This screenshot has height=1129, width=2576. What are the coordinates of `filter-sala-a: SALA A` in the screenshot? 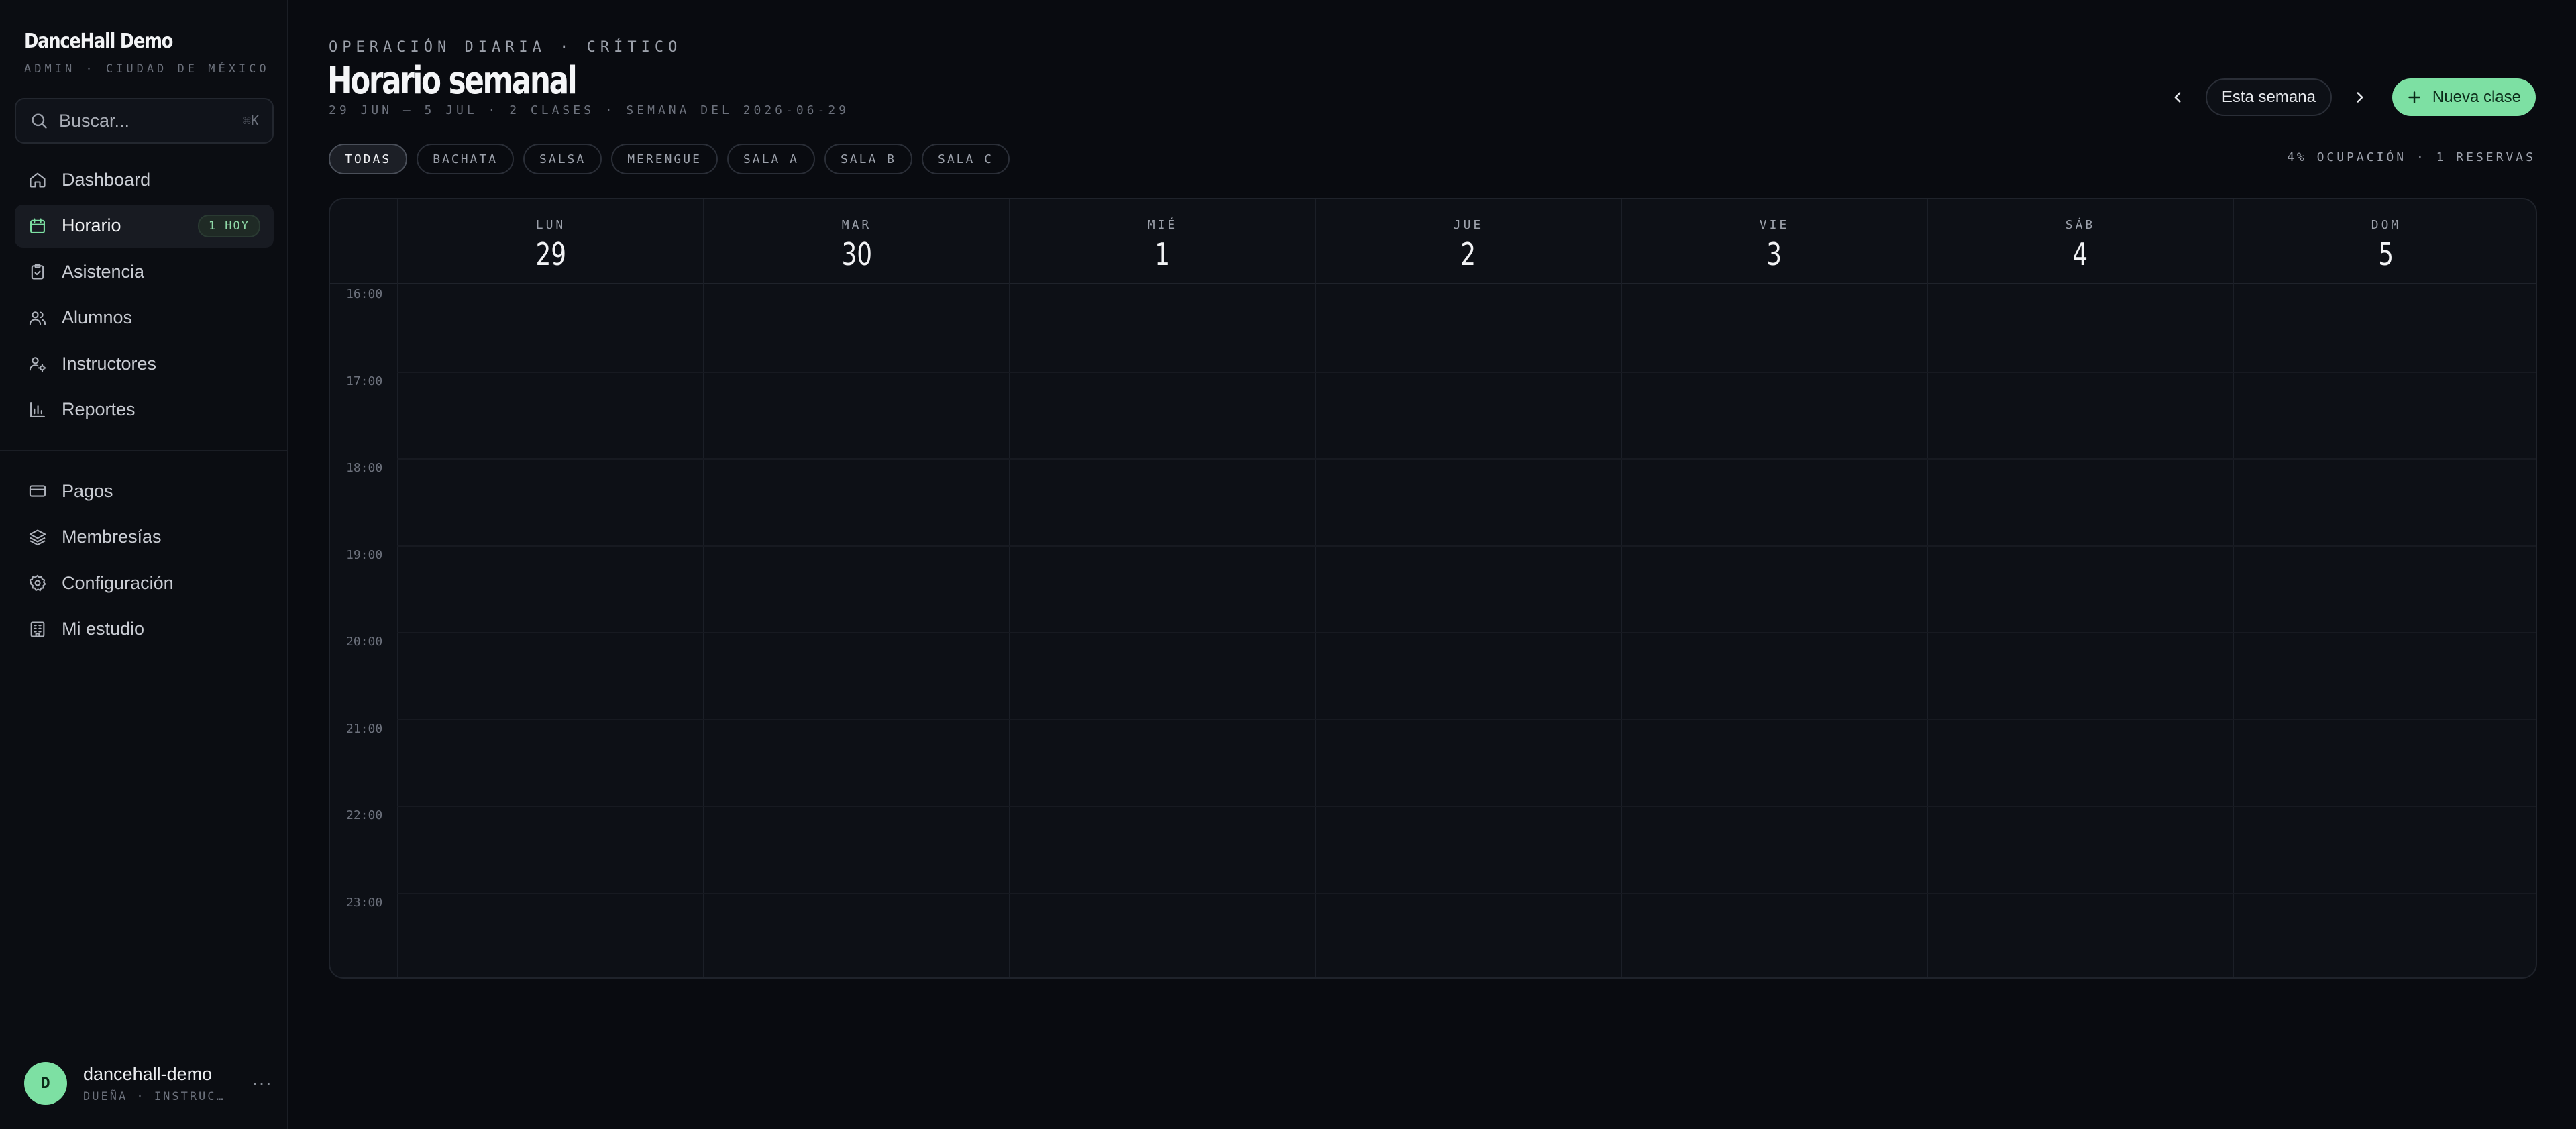 It's located at (771, 159).